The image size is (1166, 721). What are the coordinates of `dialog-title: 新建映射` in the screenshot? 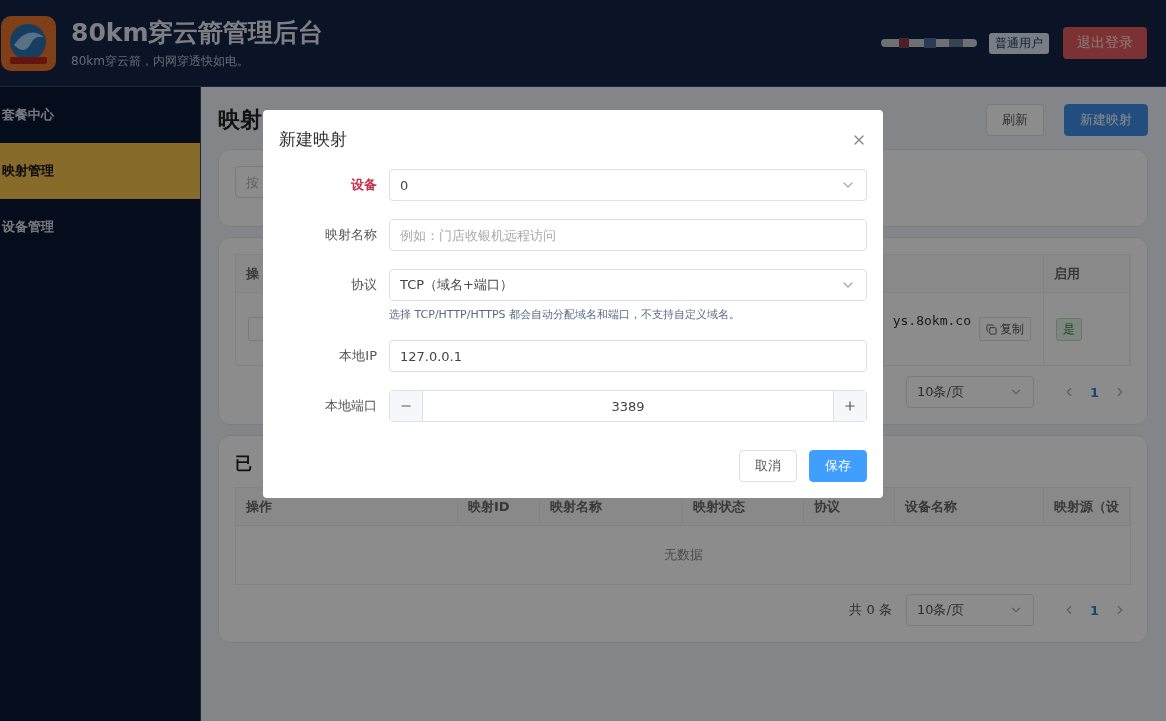 It's located at (313, 139).